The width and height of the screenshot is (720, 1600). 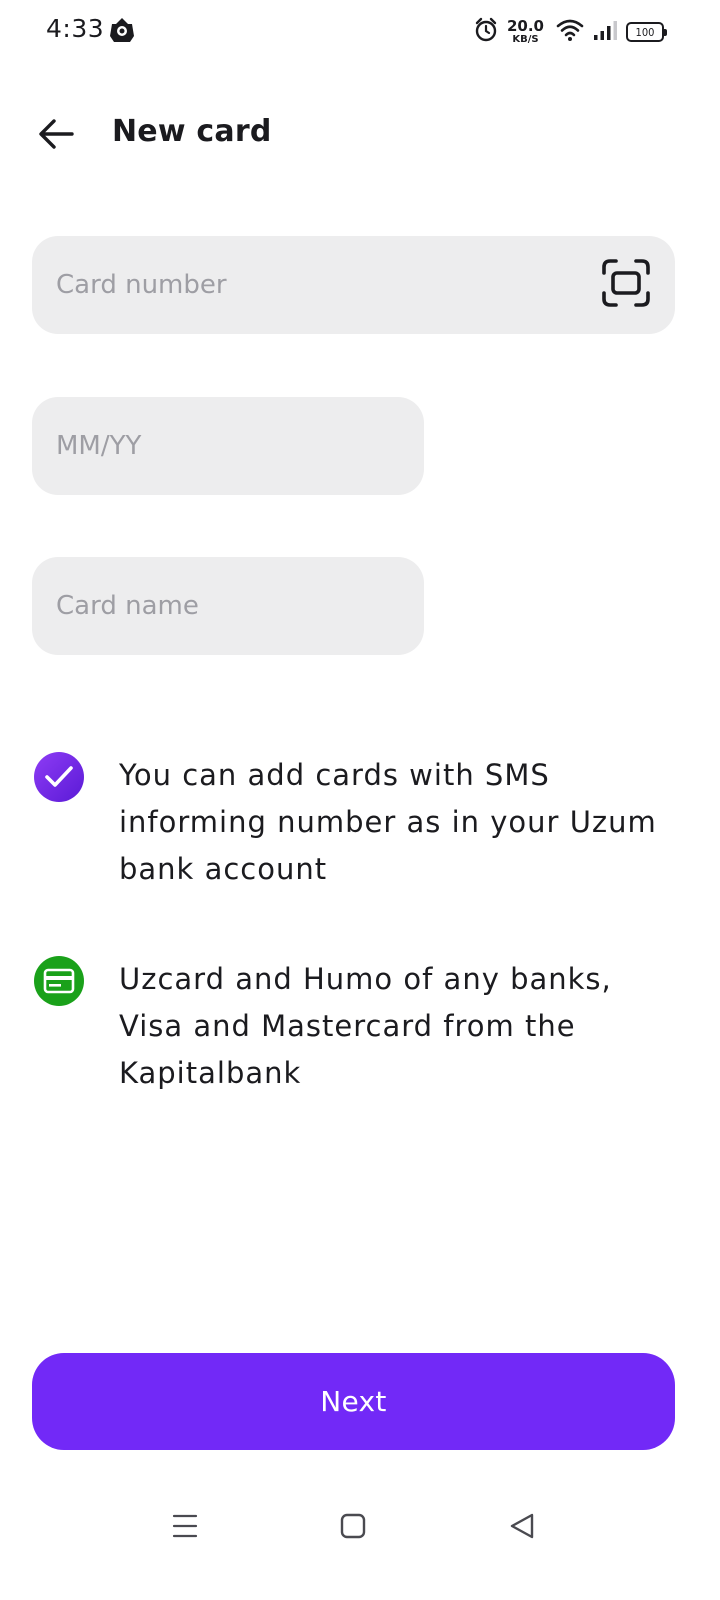 I want to click on system-nav-bar, so click(x=360, y=1525).